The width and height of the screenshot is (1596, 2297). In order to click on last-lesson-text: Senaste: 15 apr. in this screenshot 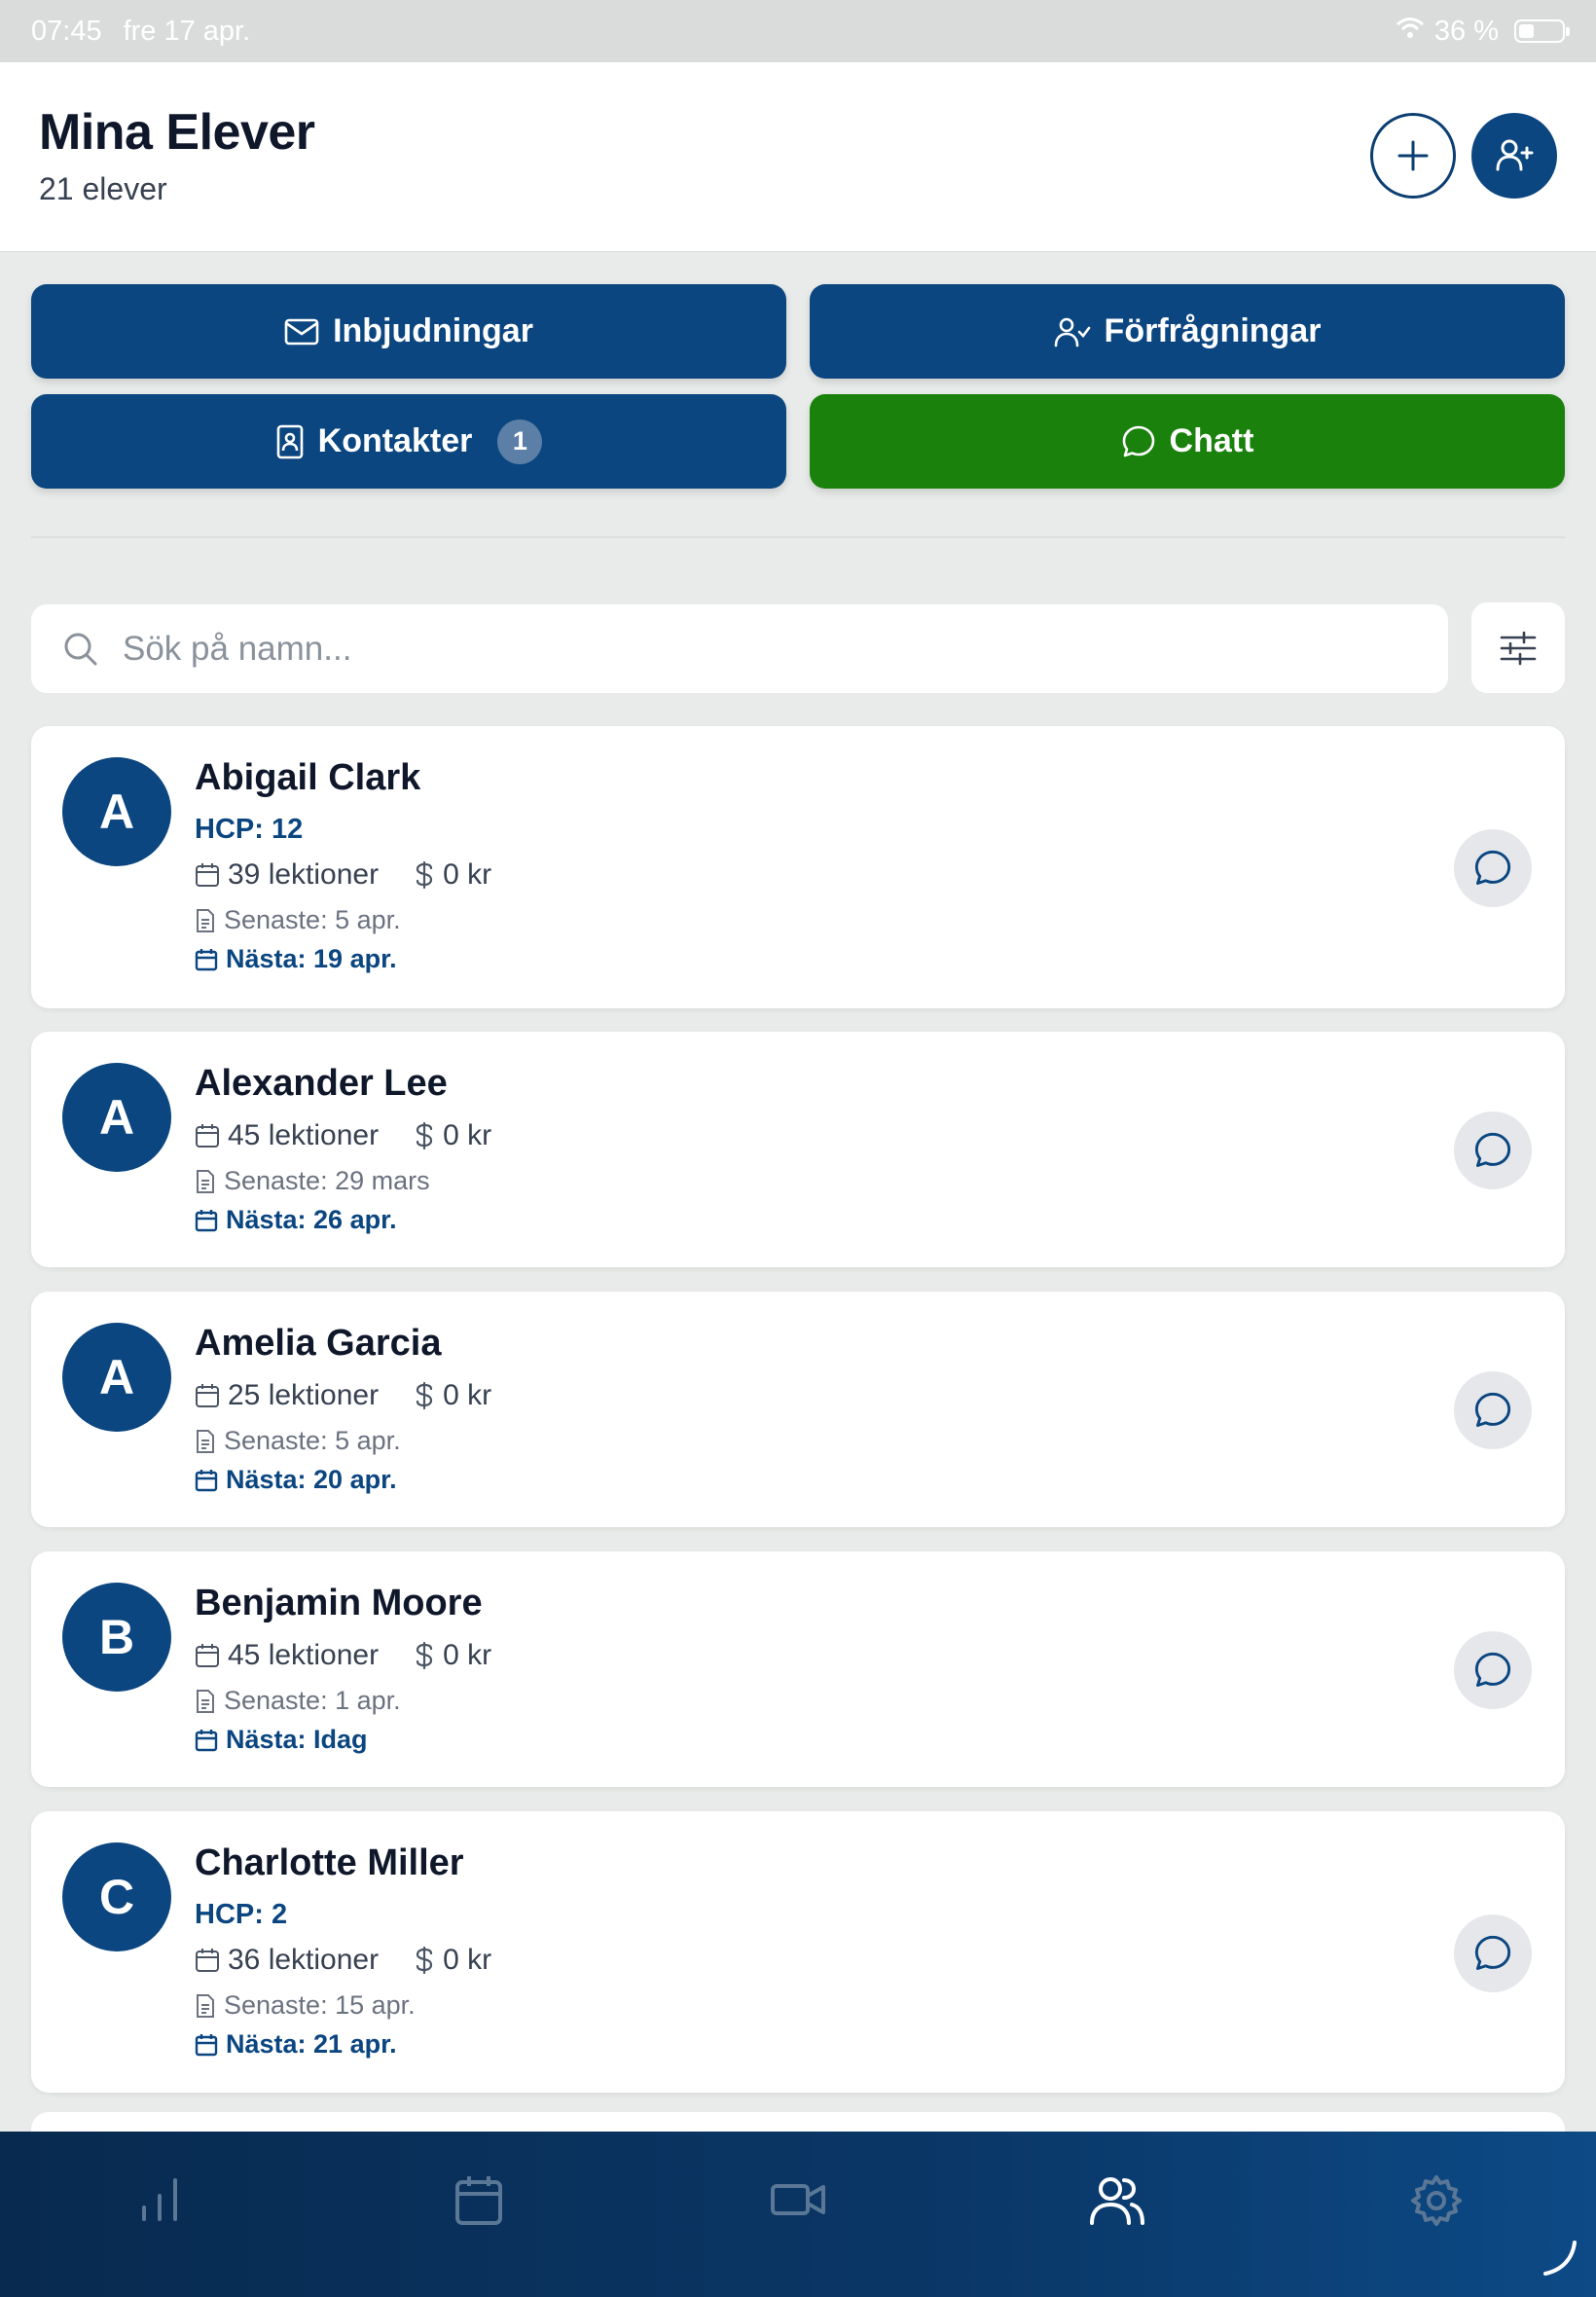, I will do `click(320, 2005)`.